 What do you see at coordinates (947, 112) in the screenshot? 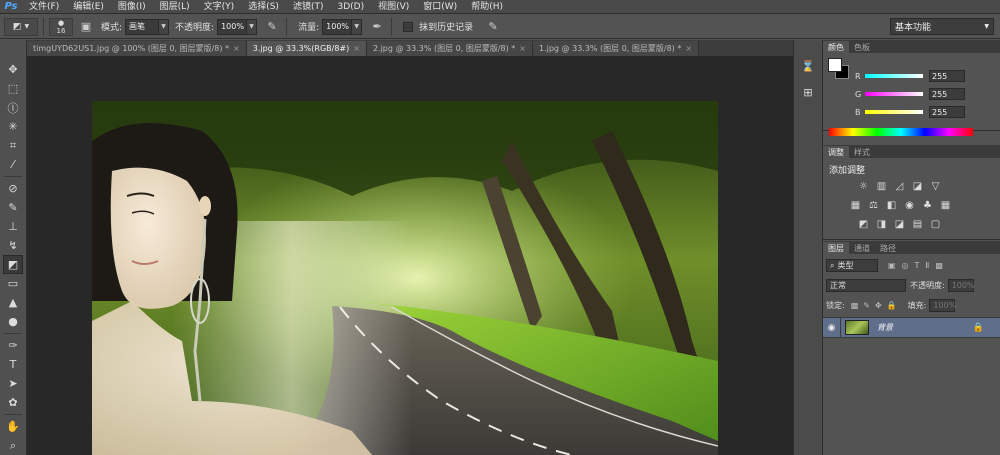
I see `blue-value-input: 255` at bounding box center [947, 112].